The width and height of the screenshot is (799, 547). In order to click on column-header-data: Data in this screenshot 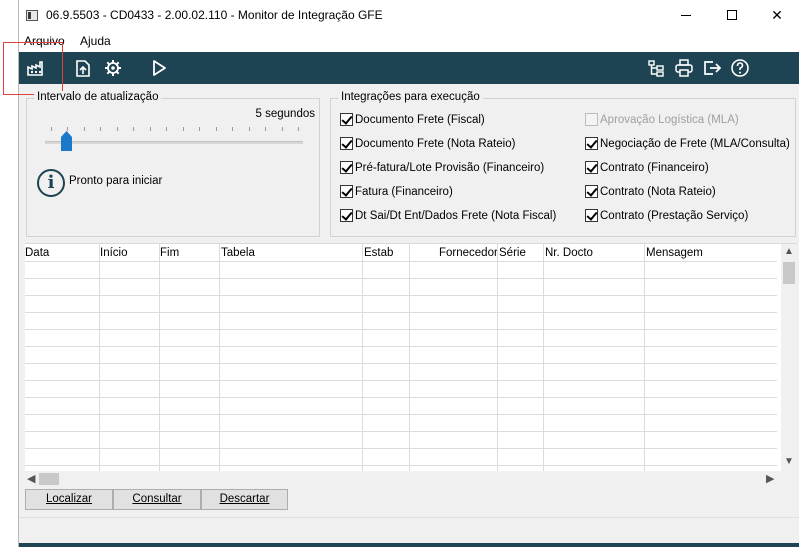, I will do `click(37, 253)`.